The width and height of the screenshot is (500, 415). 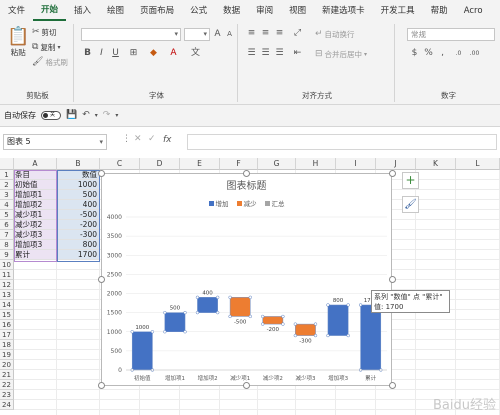 I want to click on tab-7: 审阅, so click(x=264, y=11).